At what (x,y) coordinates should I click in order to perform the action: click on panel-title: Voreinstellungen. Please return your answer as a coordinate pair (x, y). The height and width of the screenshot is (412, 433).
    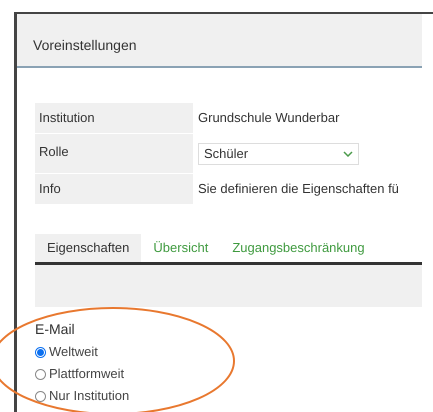
    Looking at the image, I should click on (85, 45).